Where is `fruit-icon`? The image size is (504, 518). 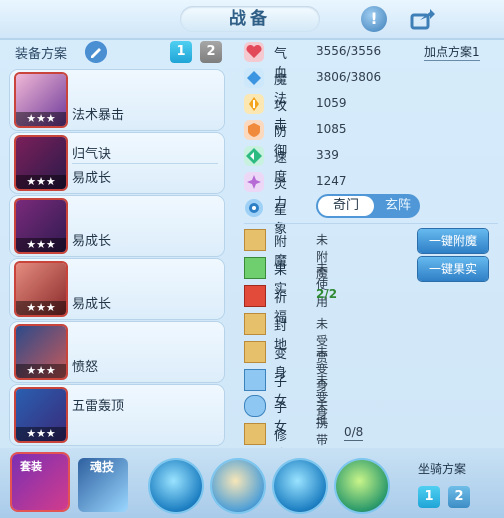
fruit-icon is located at coordinates (255, 268).